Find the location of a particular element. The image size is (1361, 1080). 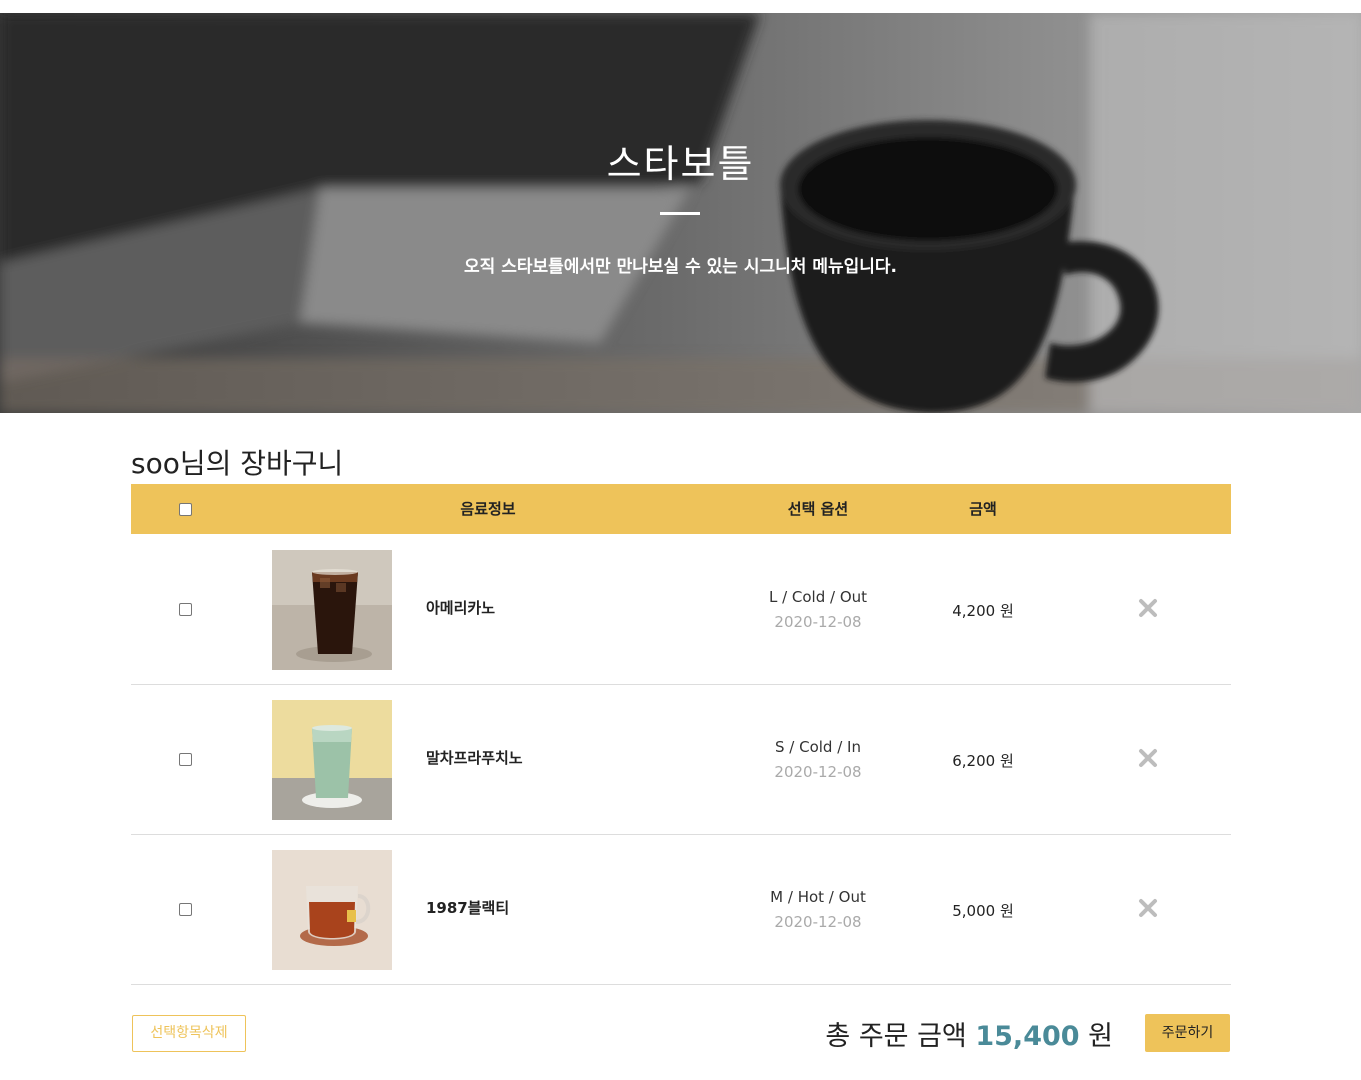

cart-table-header: 음료정보 선택 옵션 금액 is located at coordinates (681, 509).